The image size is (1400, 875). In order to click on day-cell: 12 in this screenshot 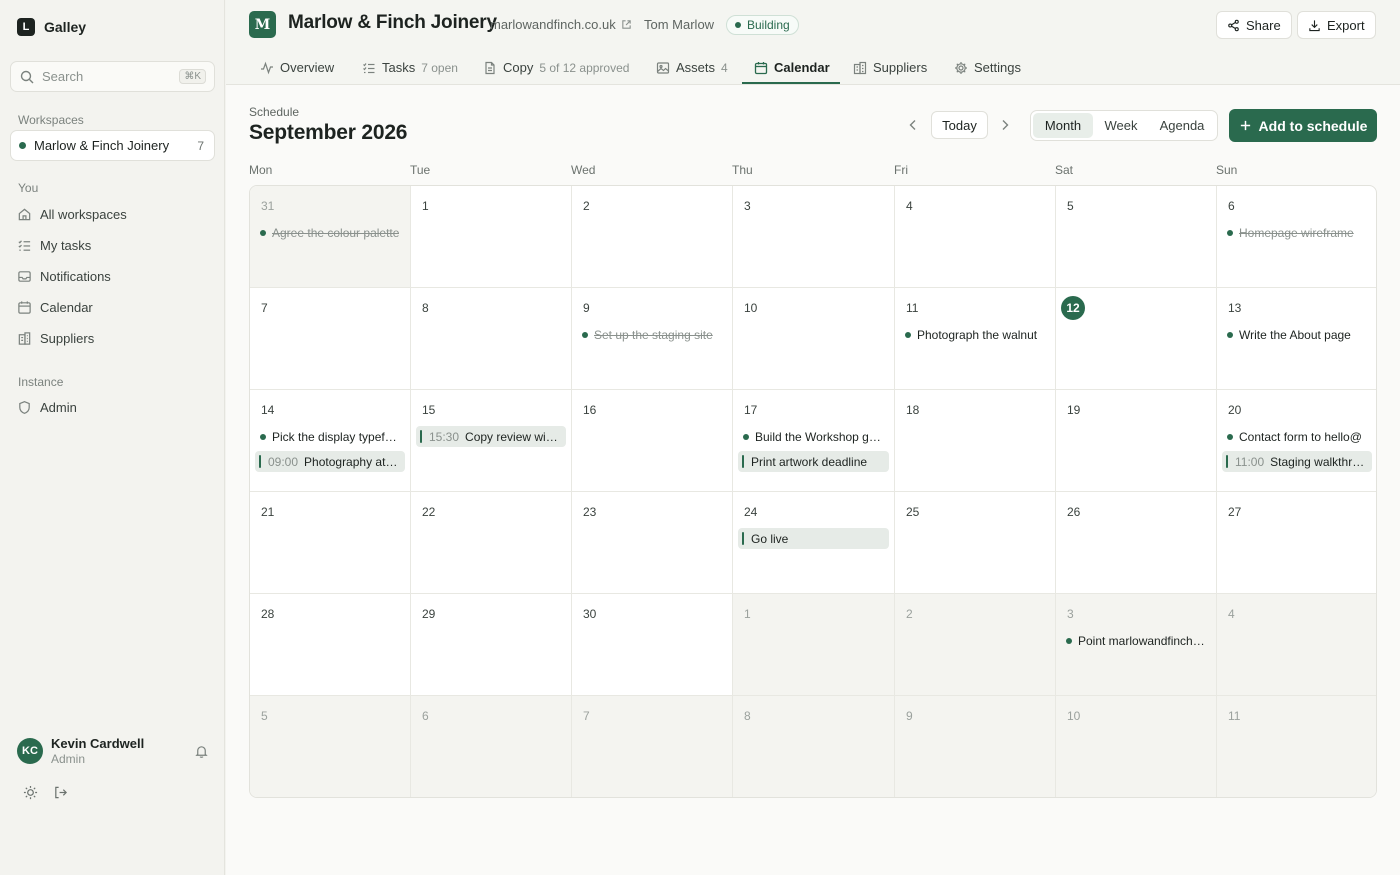, I will do `click(1136, 339)`.